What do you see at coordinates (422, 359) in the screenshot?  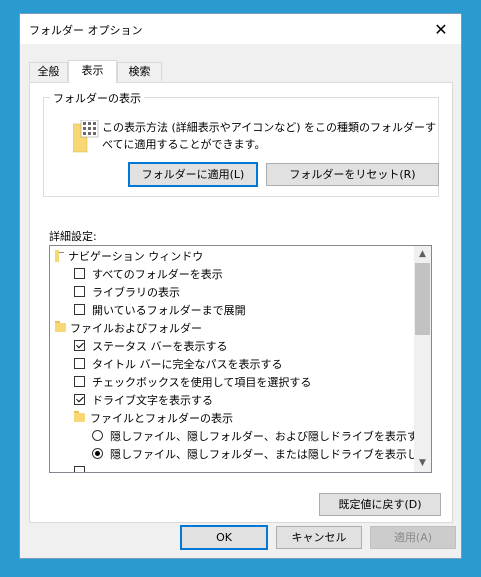 I see `tree-scrollbar: ▲ ▼` at bounding box center [422, 359].